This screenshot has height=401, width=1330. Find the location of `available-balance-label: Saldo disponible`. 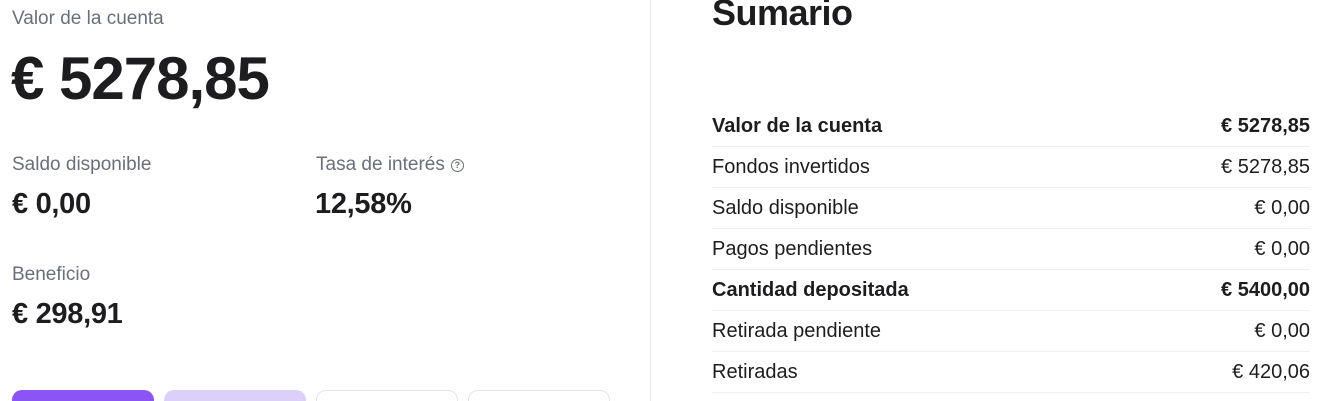

available-balance-label: Saldo disponible is located at coordinates (82, 164).